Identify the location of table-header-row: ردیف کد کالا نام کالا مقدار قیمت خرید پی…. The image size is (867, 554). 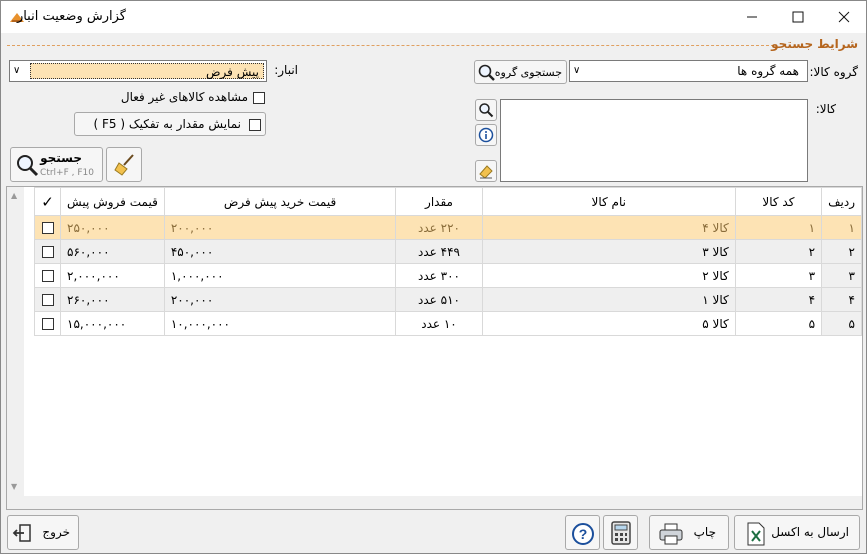
(447, 201).